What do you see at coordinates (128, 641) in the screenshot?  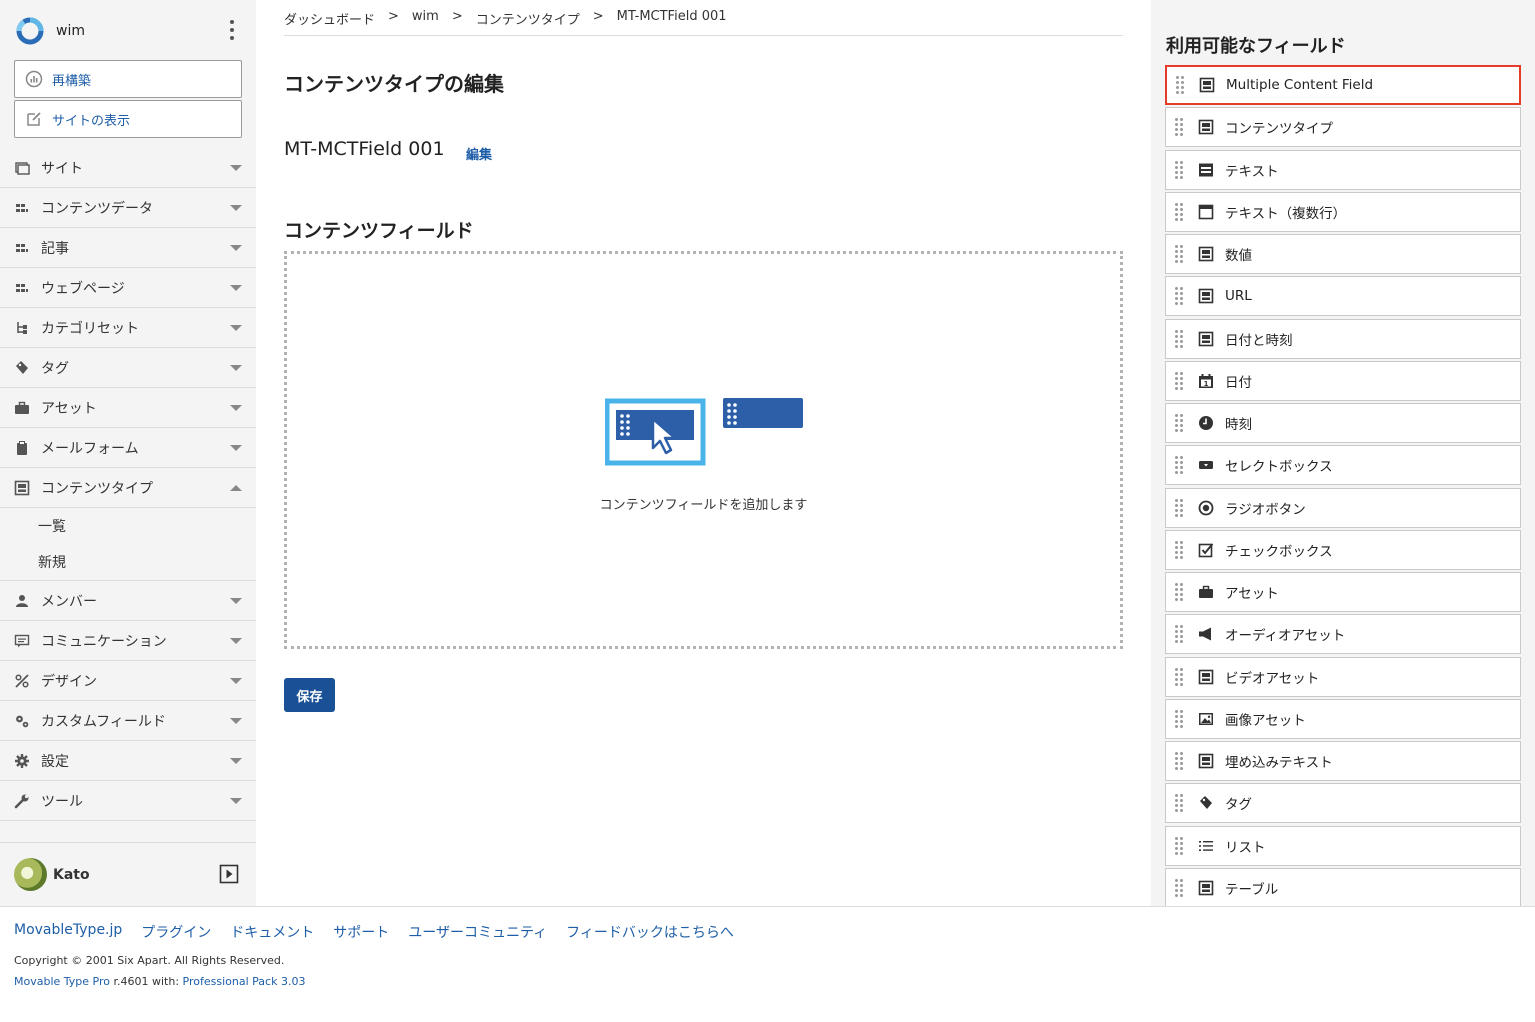 I see `sidebar-item: コミュニケーション` at bounding box center [128, 641].